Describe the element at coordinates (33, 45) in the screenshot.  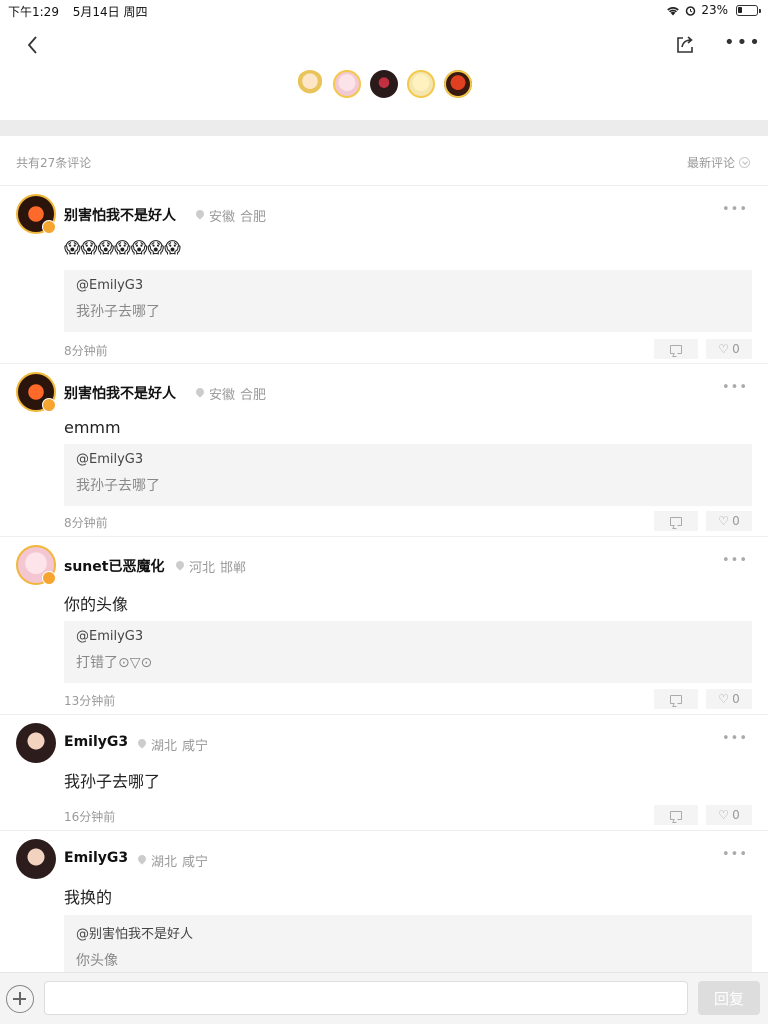
I see `back-icon` at that location.